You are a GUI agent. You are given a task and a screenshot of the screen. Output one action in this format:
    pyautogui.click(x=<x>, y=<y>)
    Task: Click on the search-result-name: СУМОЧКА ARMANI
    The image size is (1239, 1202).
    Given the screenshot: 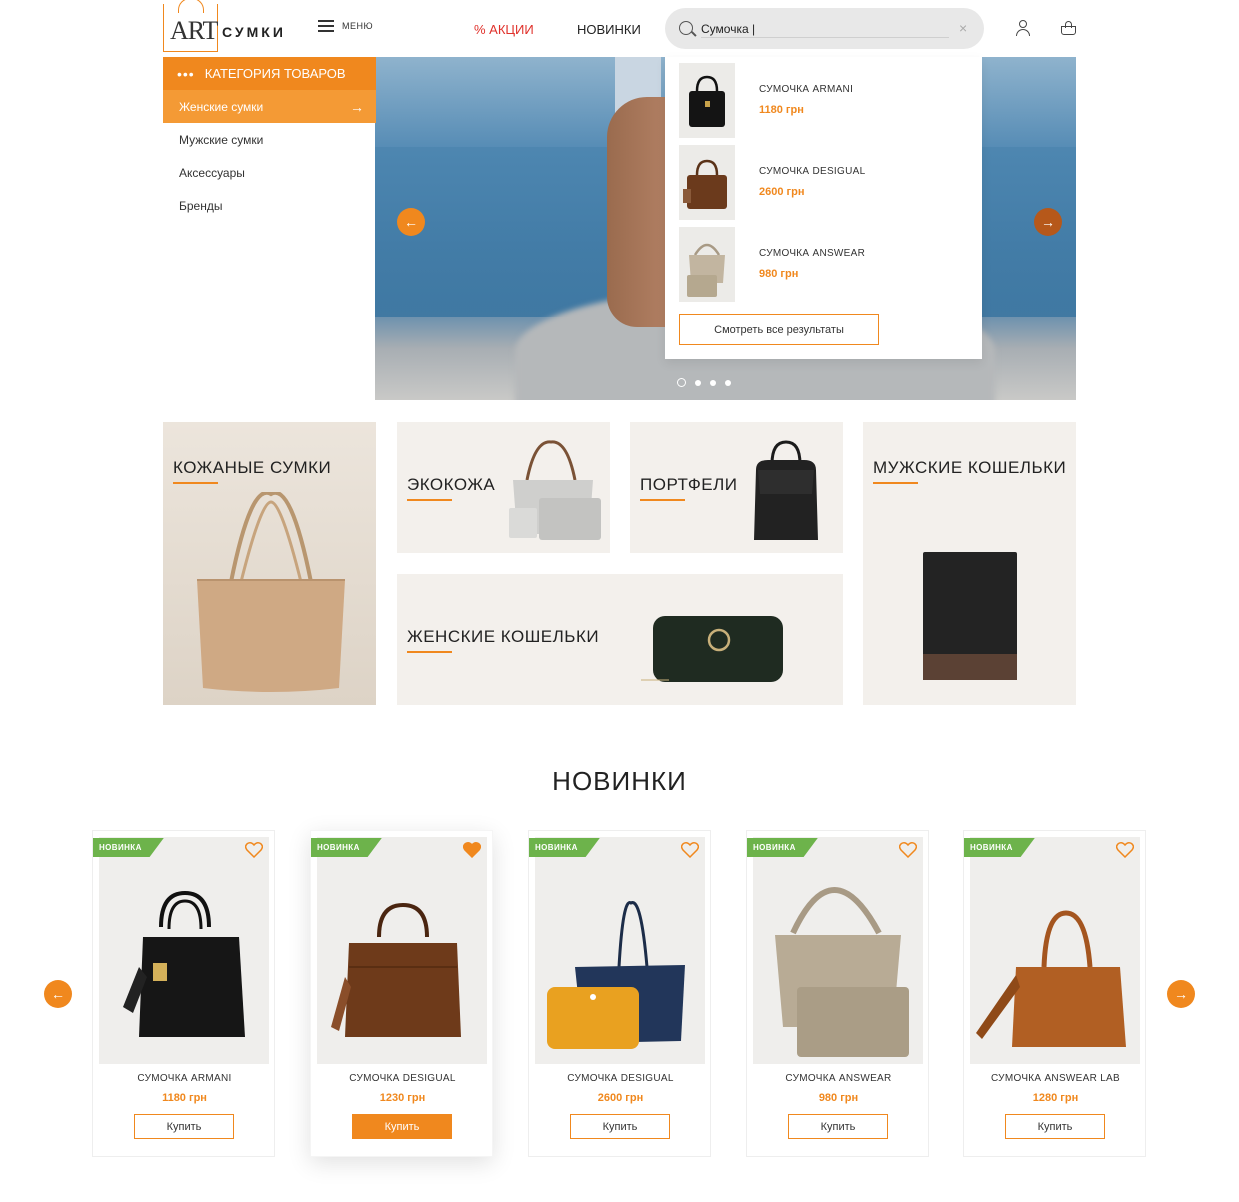 What is the action you would take?
    pyautogui.click(x=806, y=89)
    